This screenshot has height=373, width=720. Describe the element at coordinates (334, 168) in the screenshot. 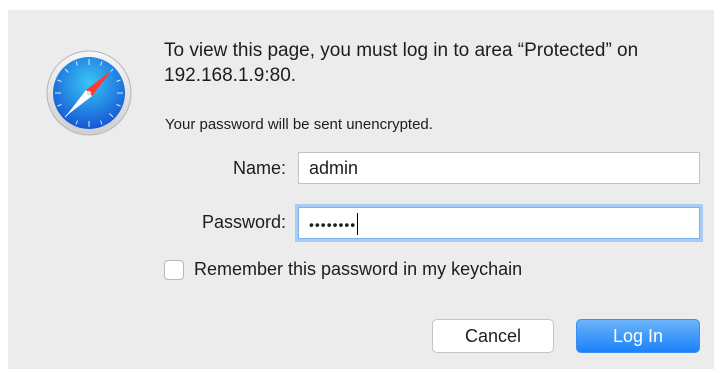

I see `name-field-value: admin` at that location.